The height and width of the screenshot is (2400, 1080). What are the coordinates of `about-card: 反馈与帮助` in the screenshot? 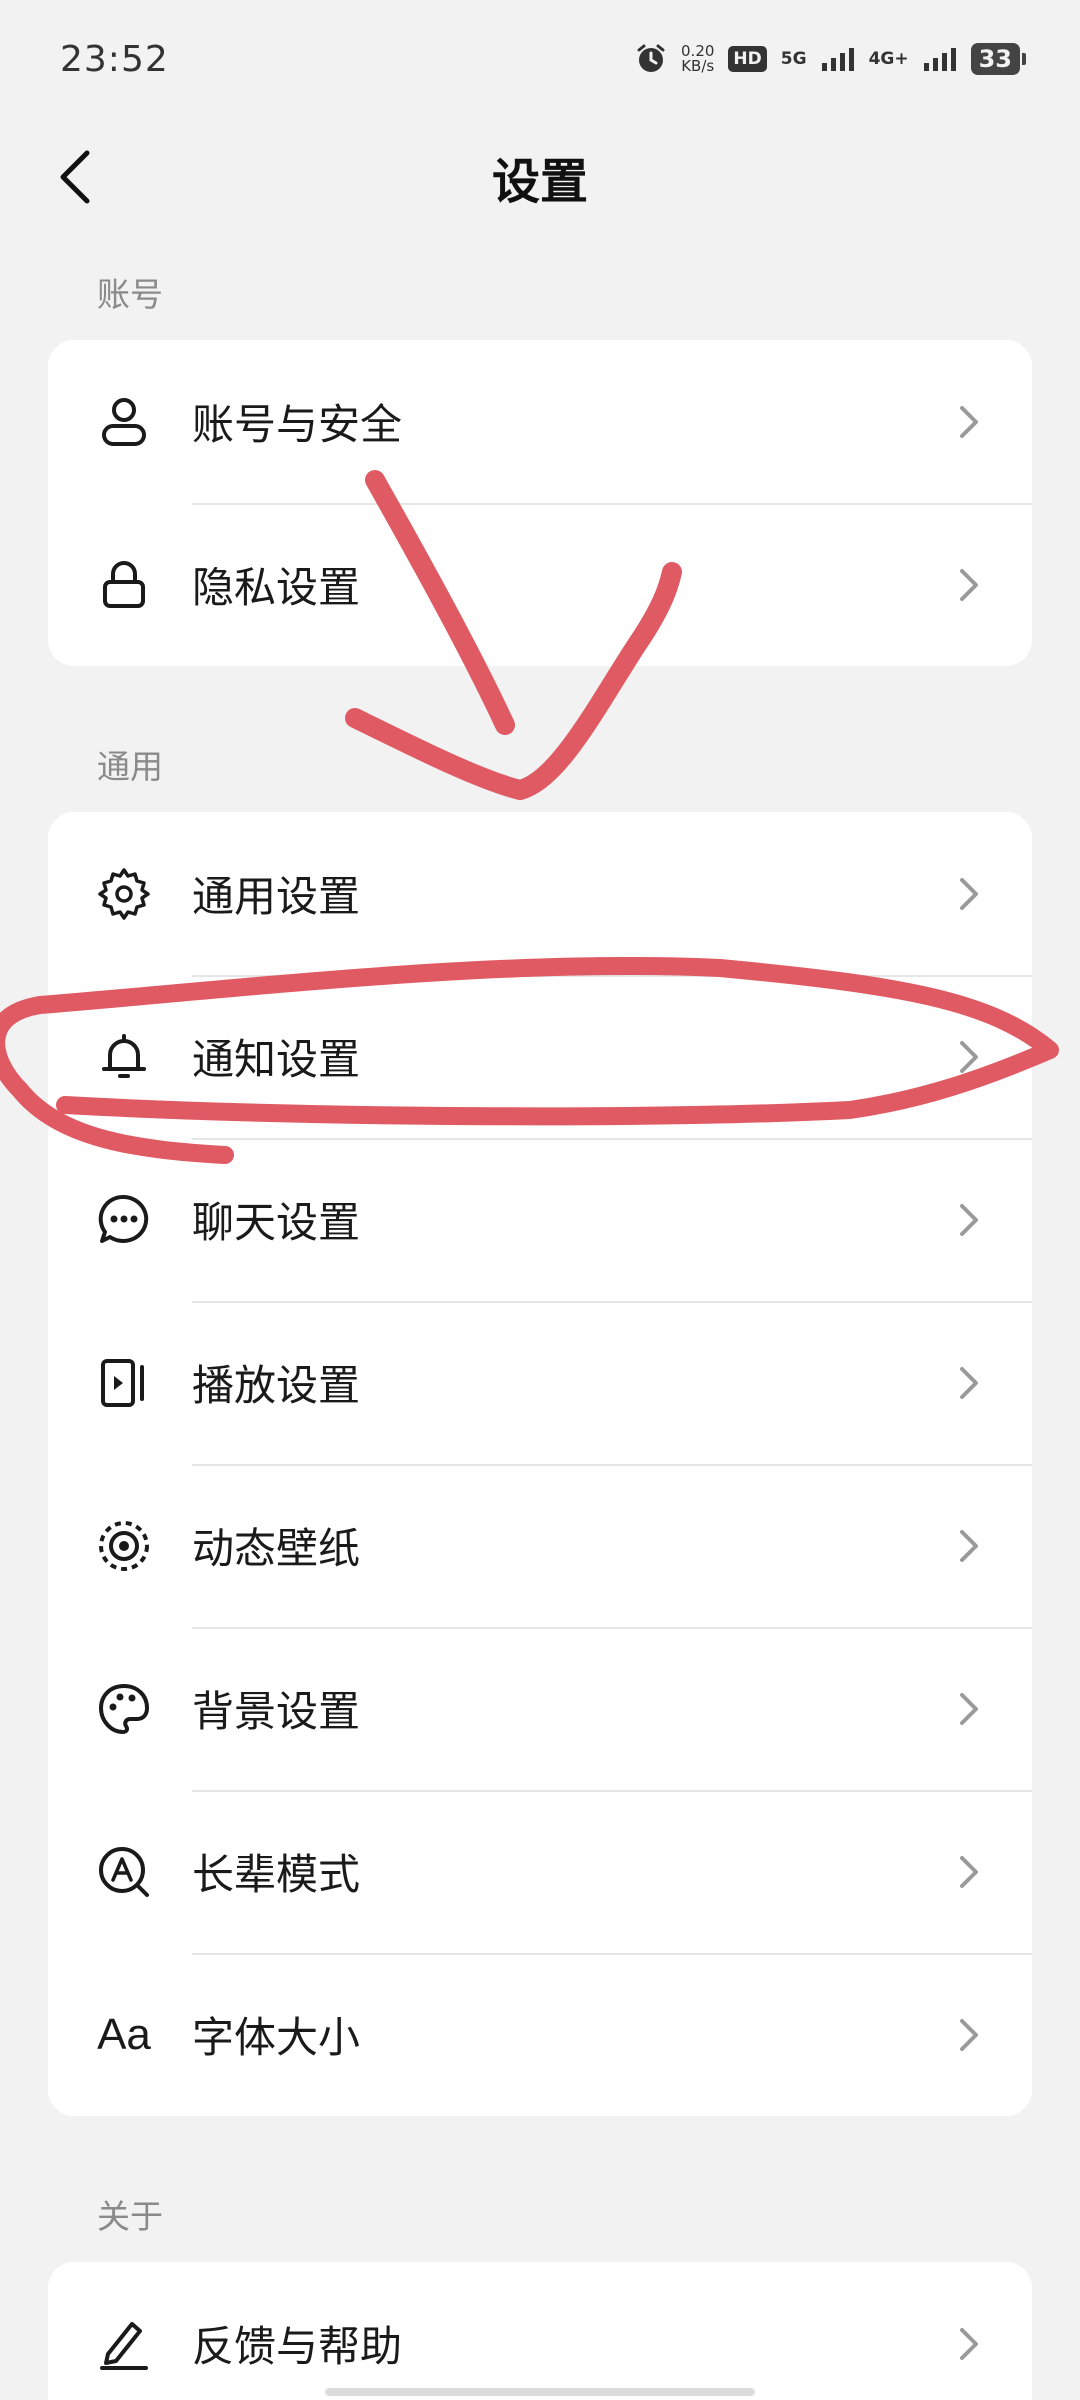 It's located at (540, 2331).